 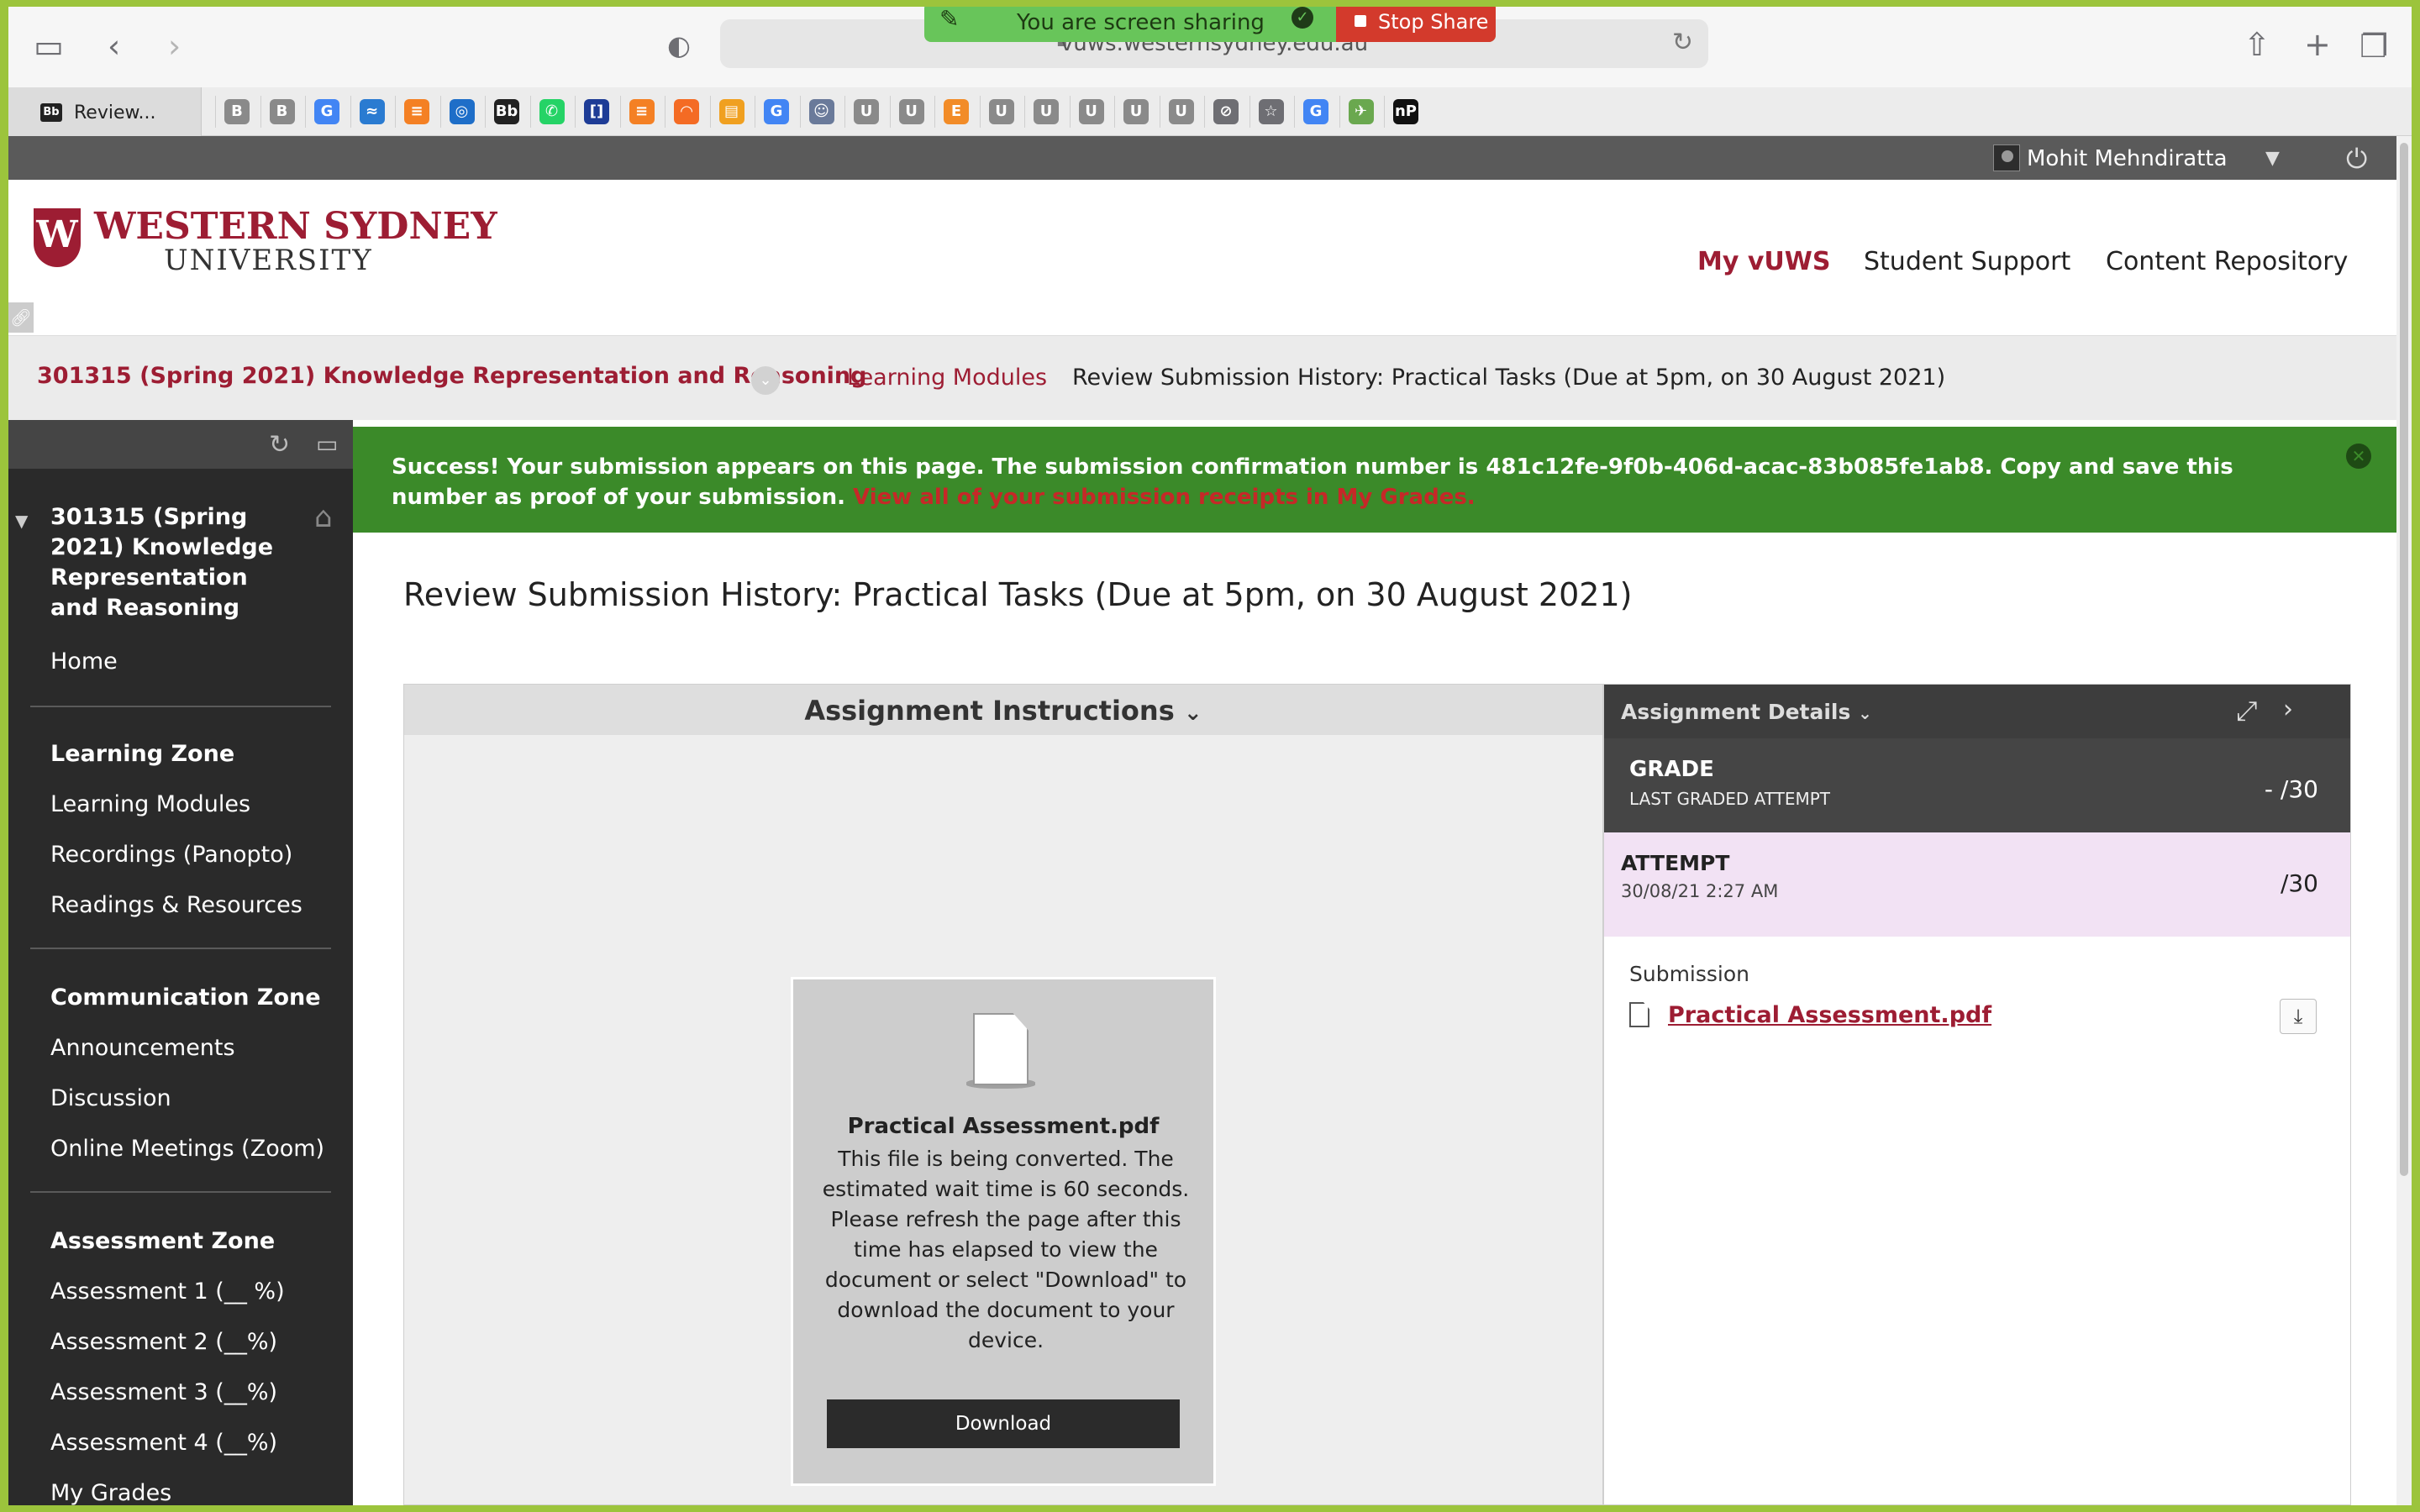 I want to click on attempt-row: ATTEMPT 30/08/21 2:27 AM /30, so click(x=1977, y=884).